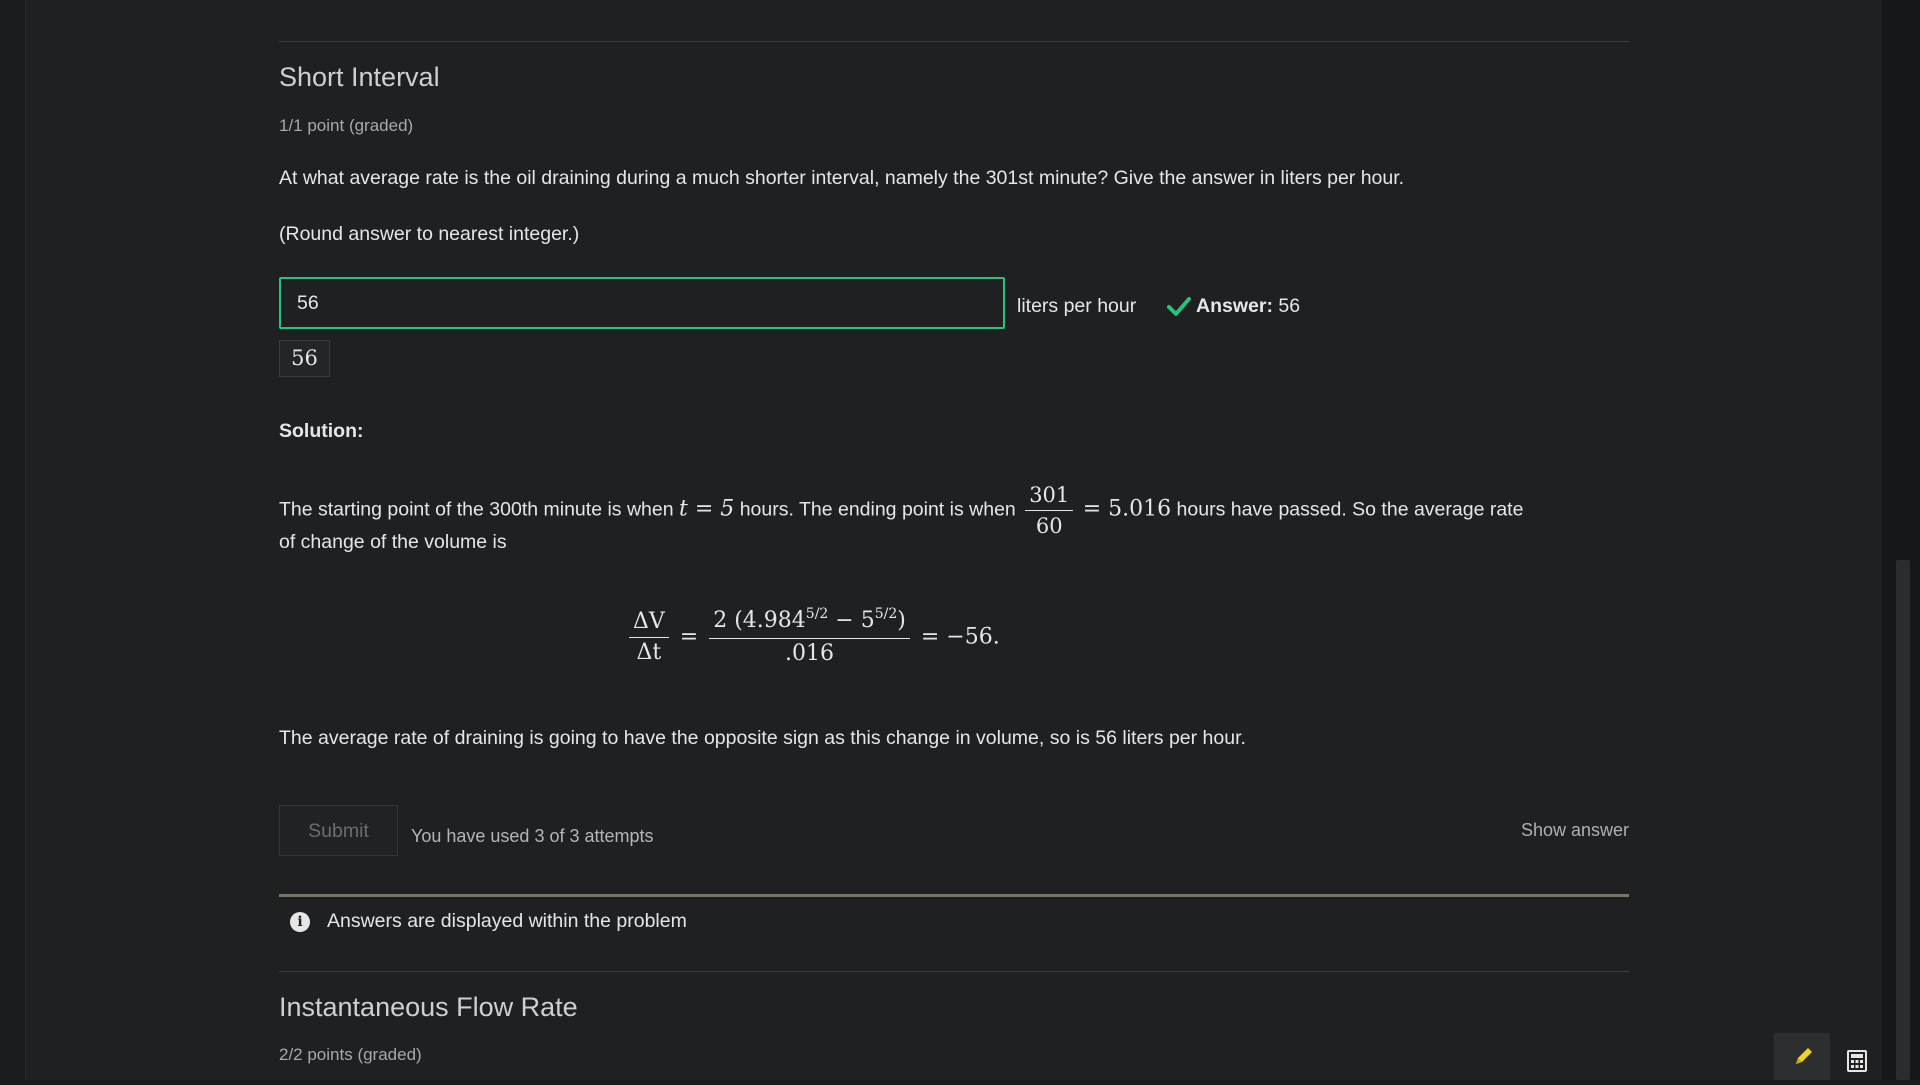 The width and height of the screenshot is (1920, 1085). I want to click on notice-text: Answers are displayed within the problem, so click(507, 921).